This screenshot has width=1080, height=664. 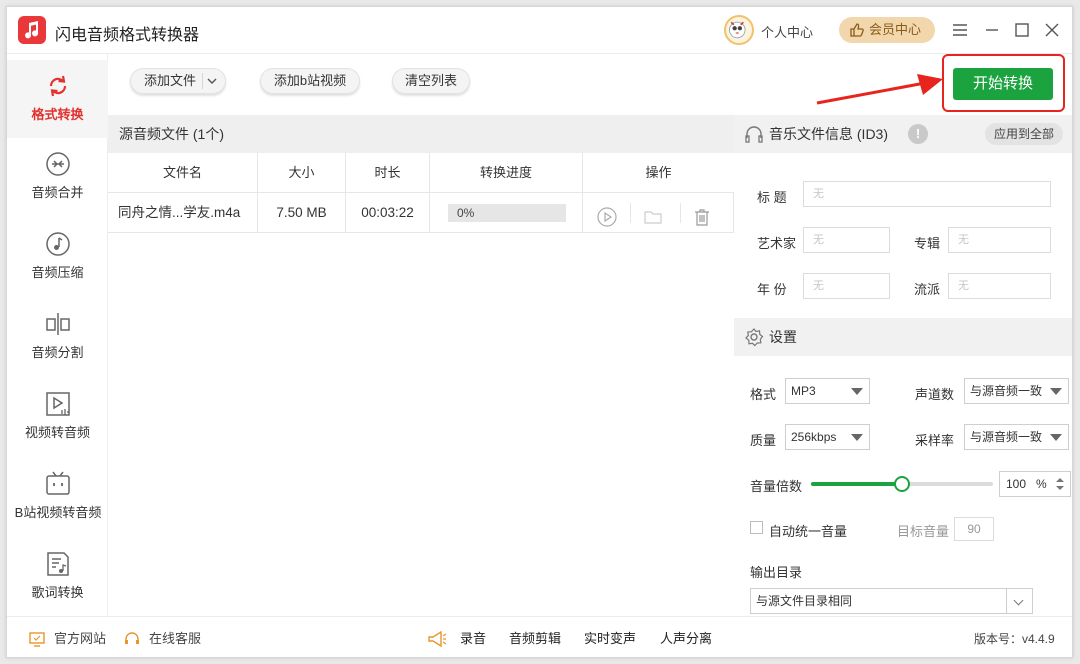 I want to click on apply-all-button: 应用到全部, so click(x=1024, y=134).